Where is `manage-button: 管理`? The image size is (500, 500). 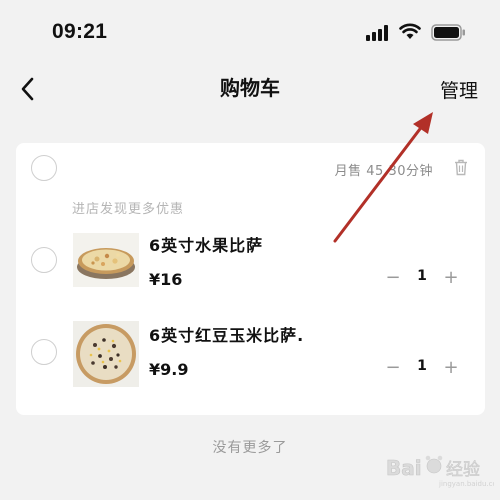
manage-button: 管理 is located at coordinates (459, 89).